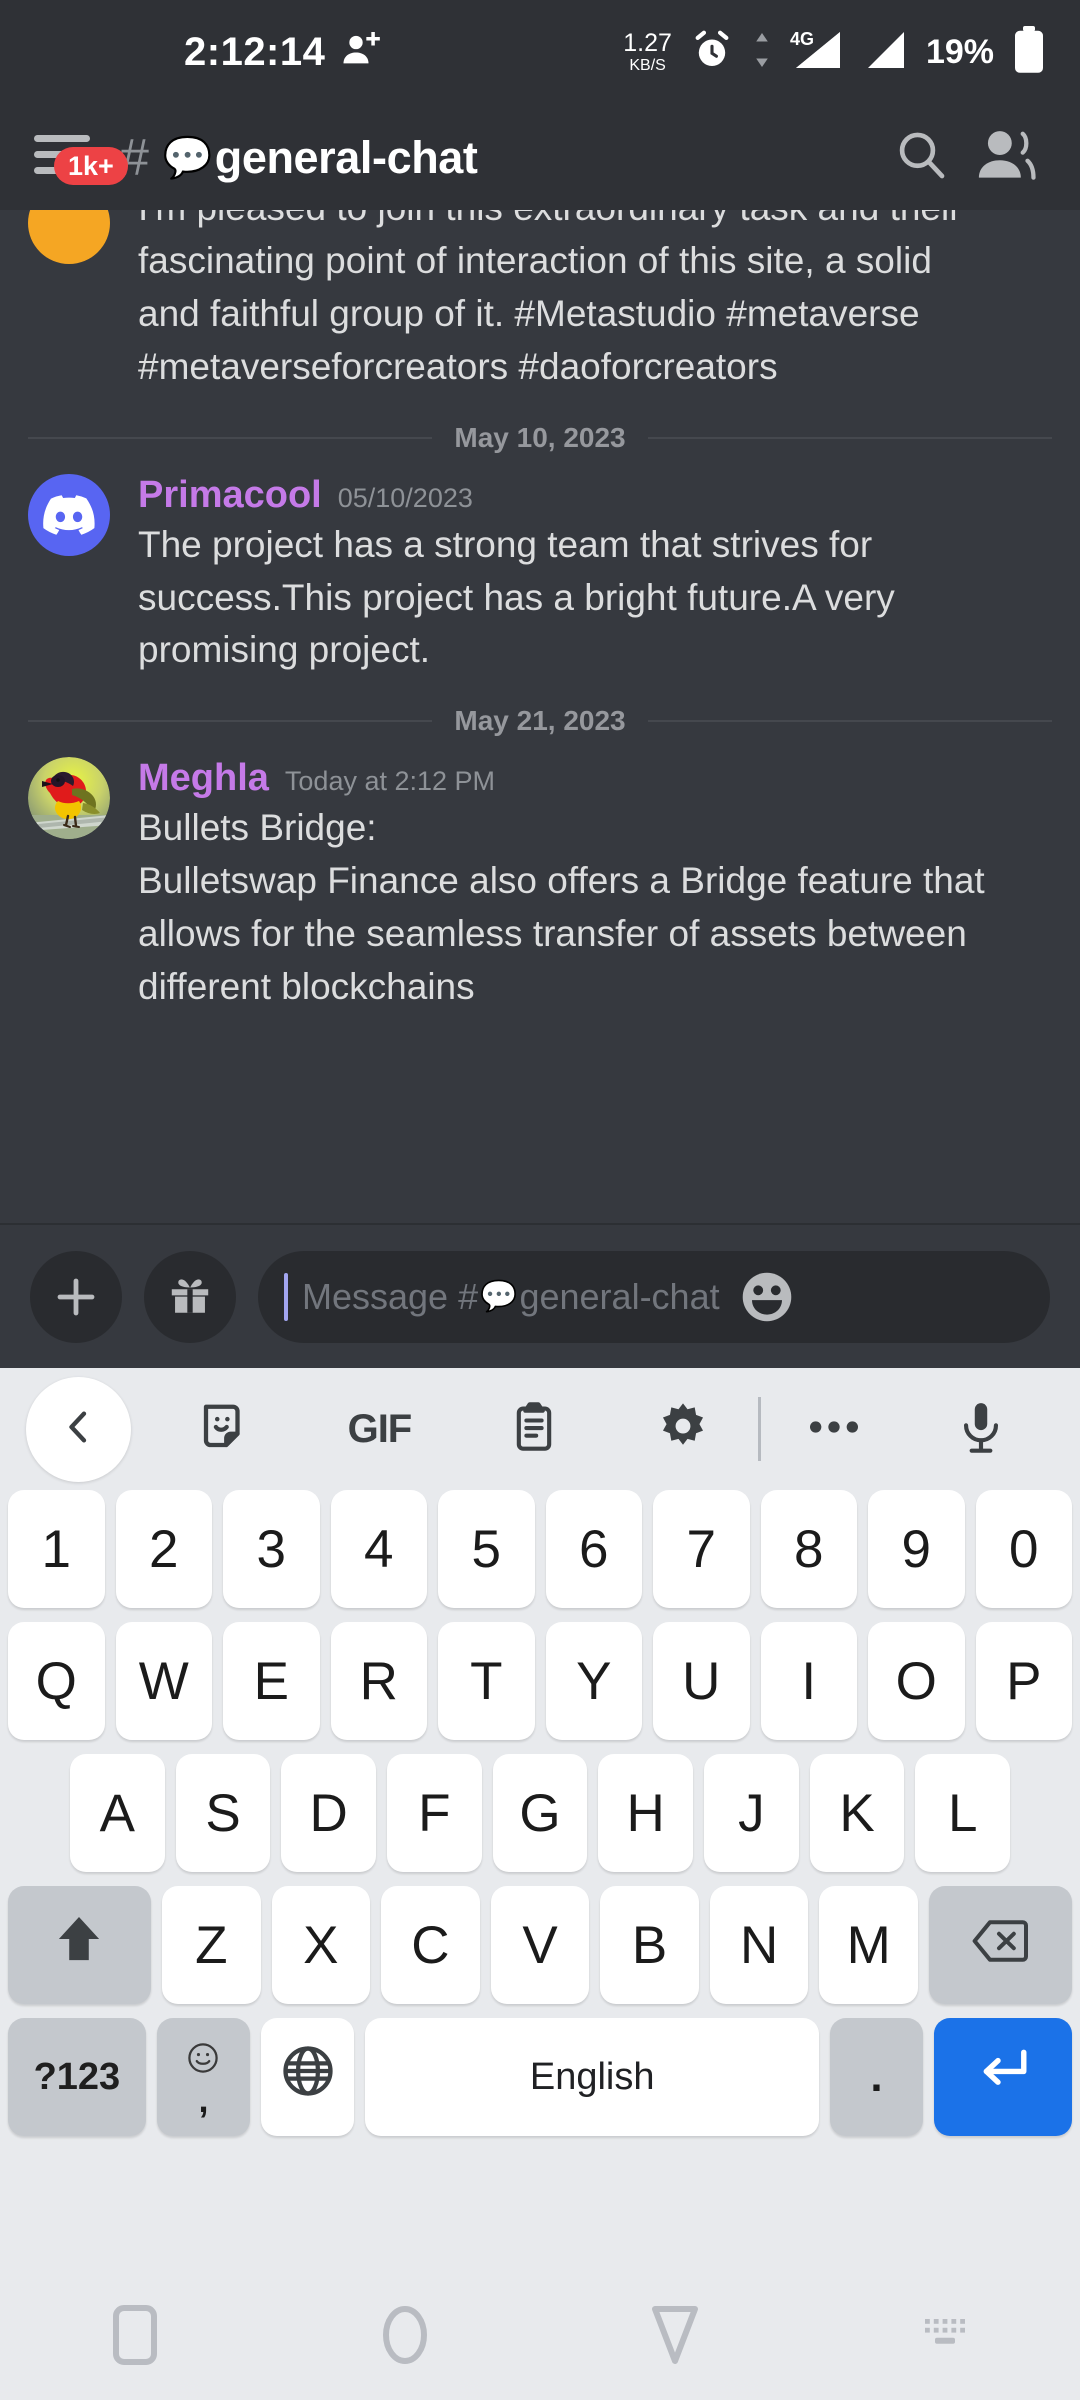 This screenshot has height=2400, width=1080. What do you see at coordinates (767, 1297) in the screenshot?
I see `emoji-picker-button` at bounding box center [767, 1297].